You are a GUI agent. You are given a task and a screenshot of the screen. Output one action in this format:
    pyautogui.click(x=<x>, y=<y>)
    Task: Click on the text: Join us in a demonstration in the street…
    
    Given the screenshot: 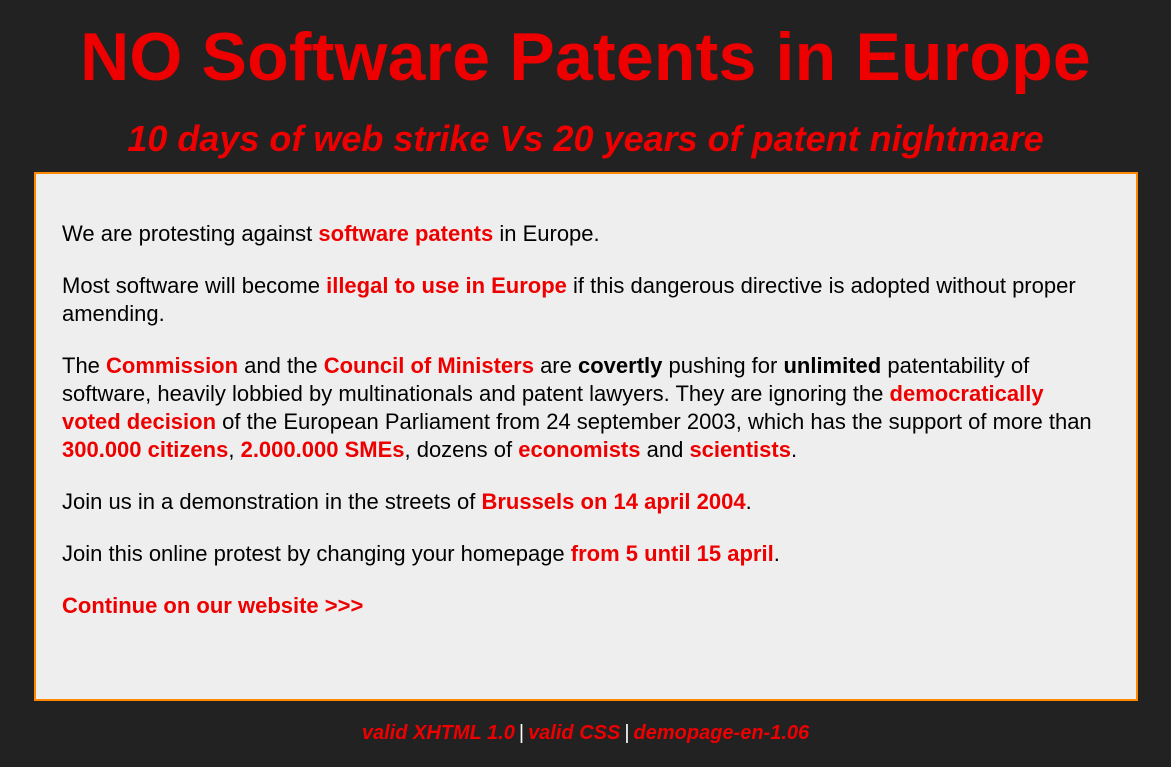 What is the action you would take?
    pyautogui.click(x=272, y=501)
    